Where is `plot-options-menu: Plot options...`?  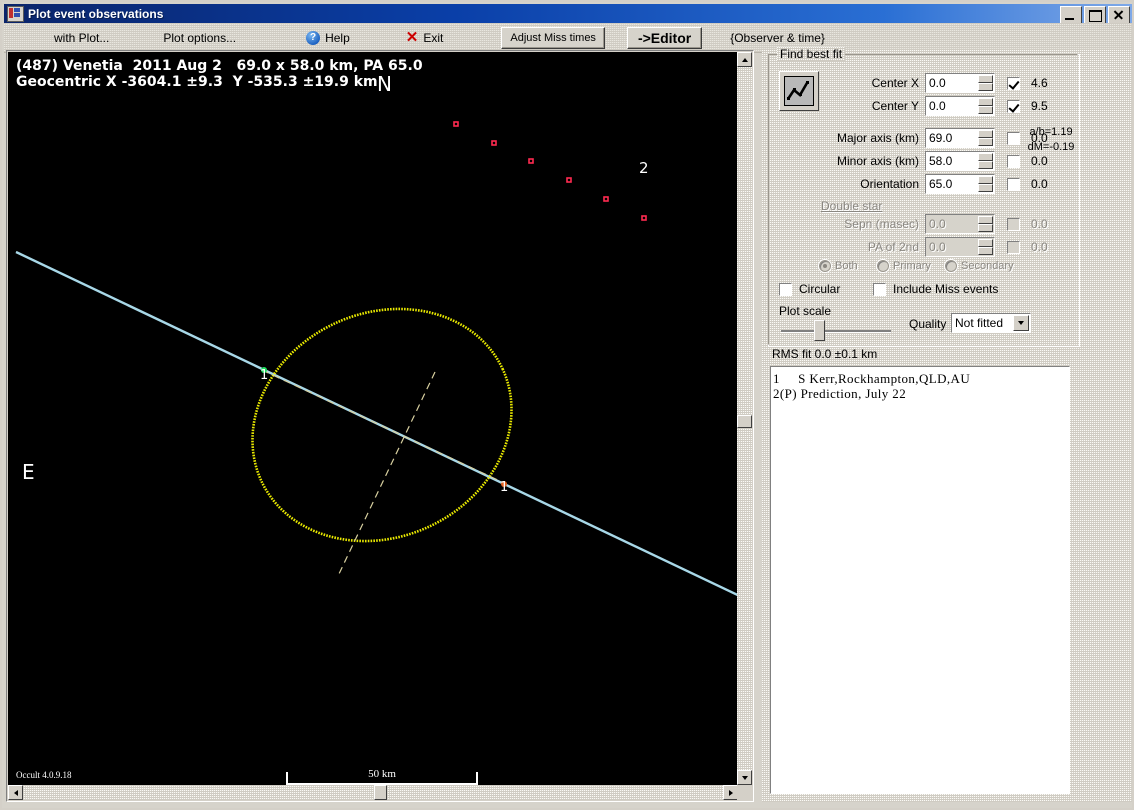 plot-options-menu: Plot options... is located at coordinates (199, 38).